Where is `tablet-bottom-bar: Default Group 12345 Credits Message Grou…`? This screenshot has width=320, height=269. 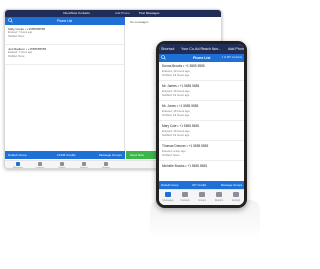 tablet-bottom-bar: Default Group 12345 Credits Message Grou… is located at coordinates (65, 155).